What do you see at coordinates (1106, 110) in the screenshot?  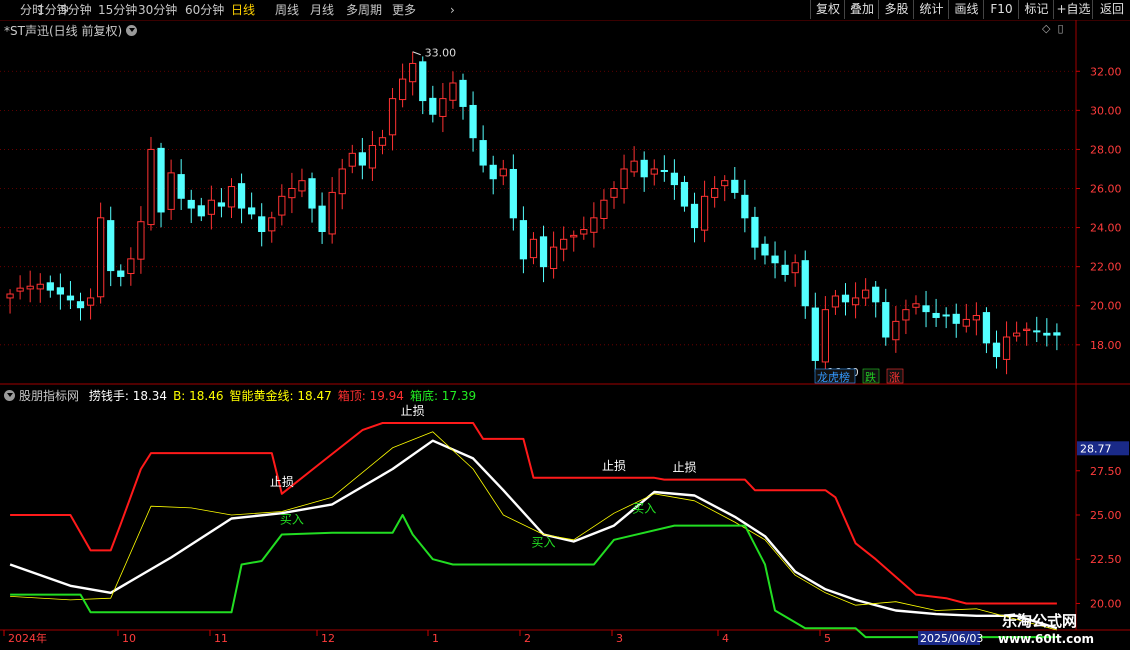 I see `price-tick-label-6: 30.00` at bounding box center [1106, 110].